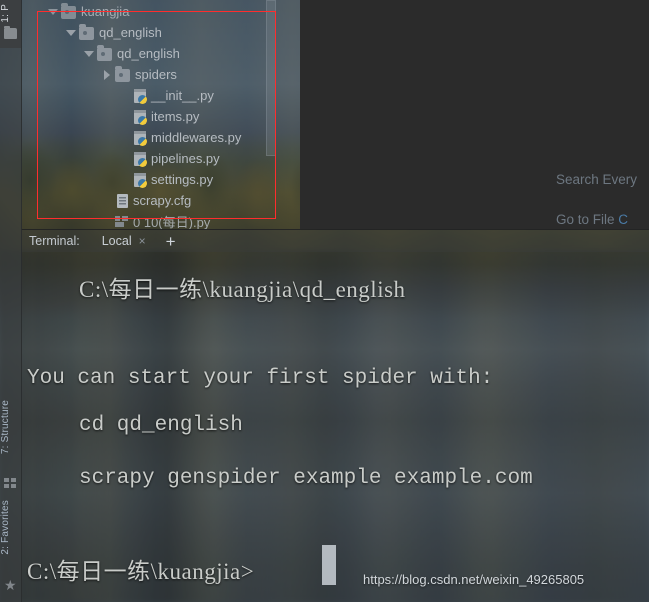 This screenshot has height=602, width=649. Describe the element at coordinates (121, 221) in the screenshot. I see `misc-file-icon` at that location.